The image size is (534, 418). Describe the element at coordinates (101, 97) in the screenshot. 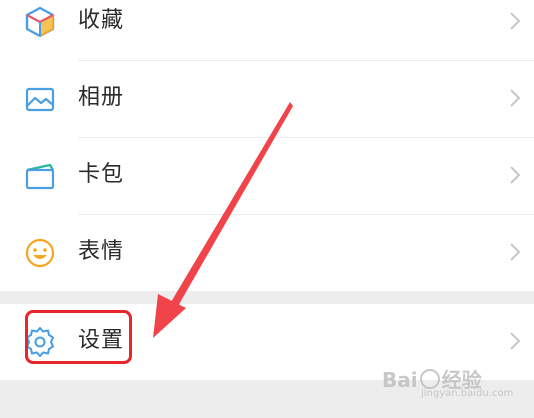

I see `menu-item-label: 相册` at that location.